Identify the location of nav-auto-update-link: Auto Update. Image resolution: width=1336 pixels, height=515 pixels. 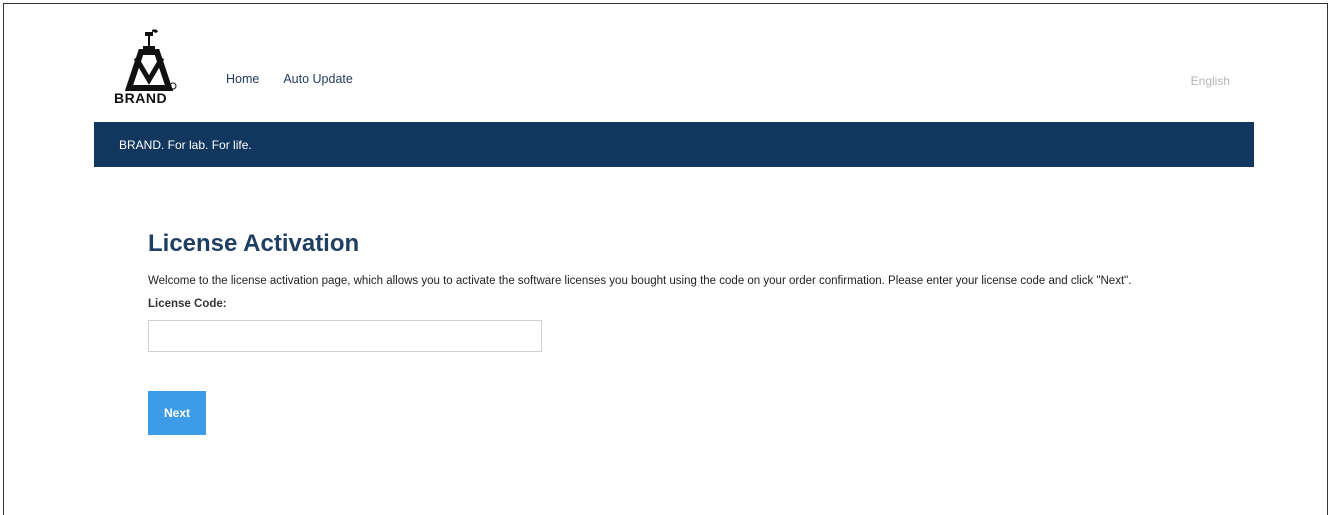
(318, 79).